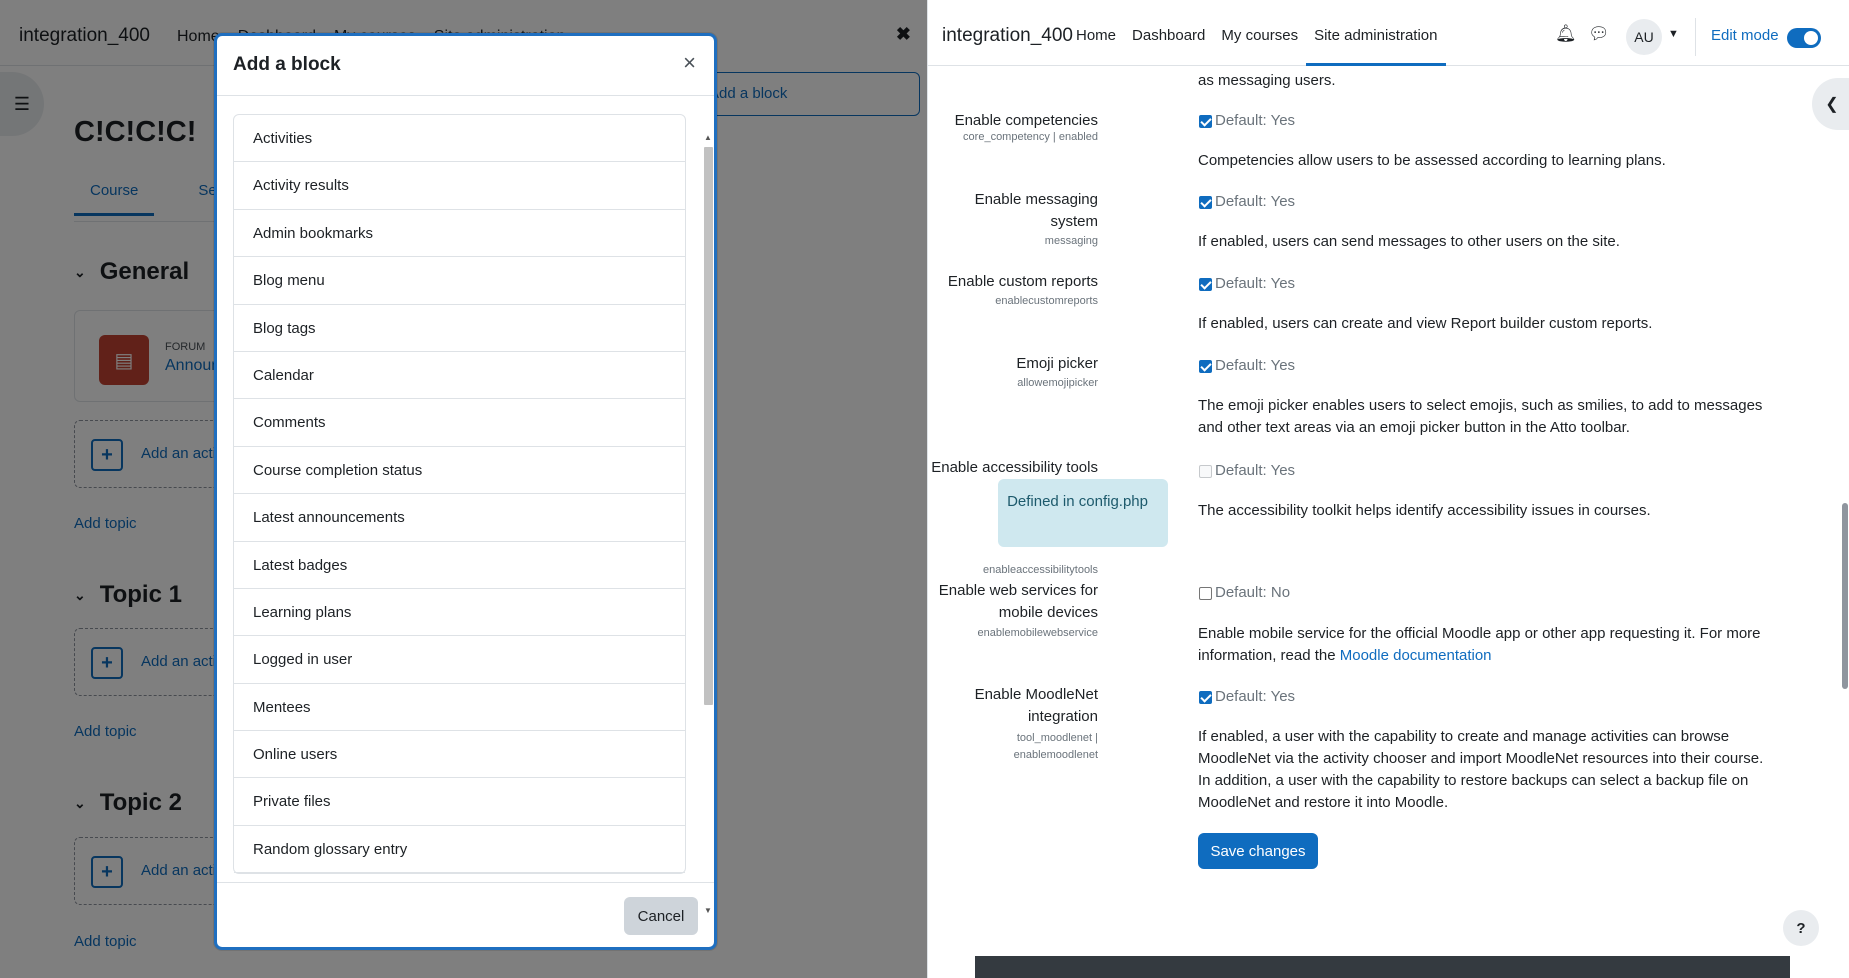  Describe the element at coordinates (1267, 80) in the screenshot. I see `setting-description: as messaging users.` at that location.